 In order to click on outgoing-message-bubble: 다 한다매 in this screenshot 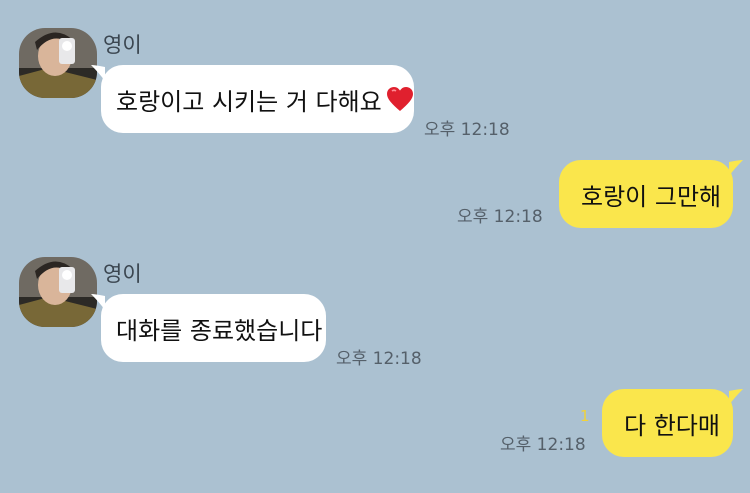, I will do `click(672, 423)`.